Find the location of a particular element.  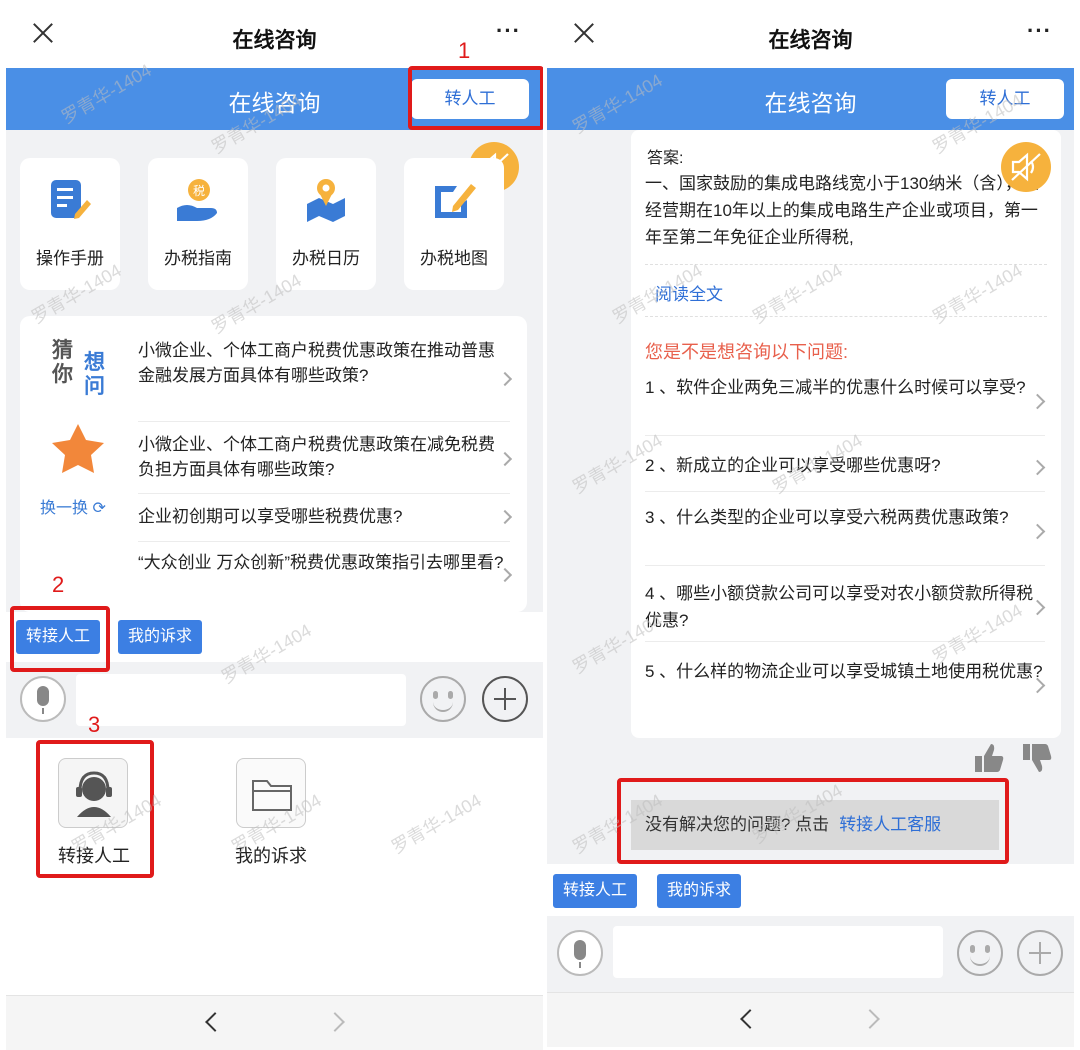

annotation-number-1: 1 is located at coordinates (464, 50).